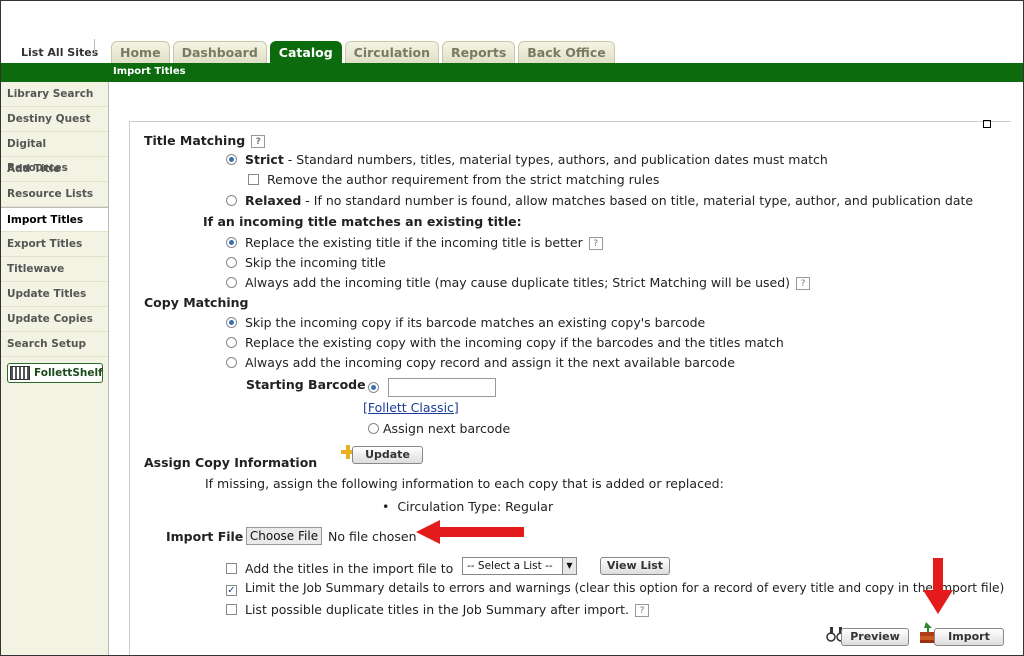 This screenshot has height=656, width=1024. Describe the element at coordinates (512, 72) in the screenshot. I see `subnav-bar: Import Titles` at that location.